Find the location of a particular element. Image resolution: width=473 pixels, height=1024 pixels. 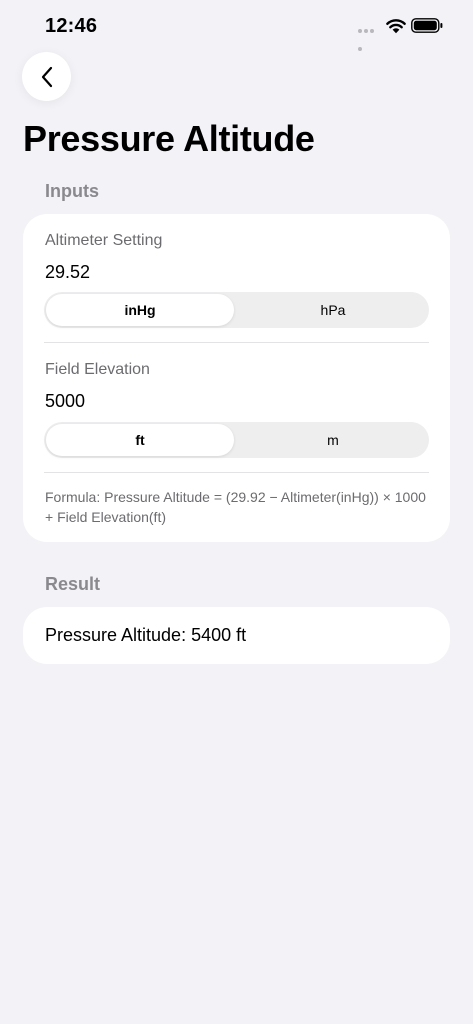

field-elevation-input: 5000 is located at coordinates (65, 401).